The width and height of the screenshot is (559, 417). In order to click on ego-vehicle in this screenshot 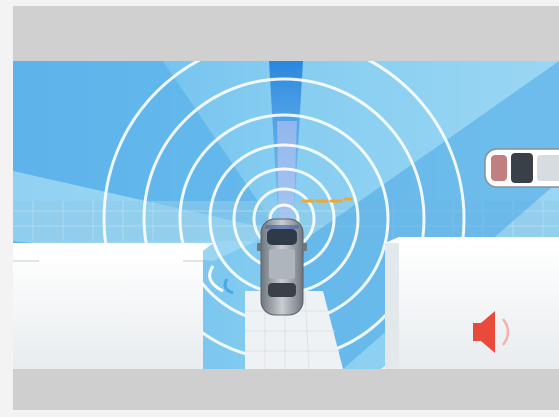, I will do `click(282, 267)`.